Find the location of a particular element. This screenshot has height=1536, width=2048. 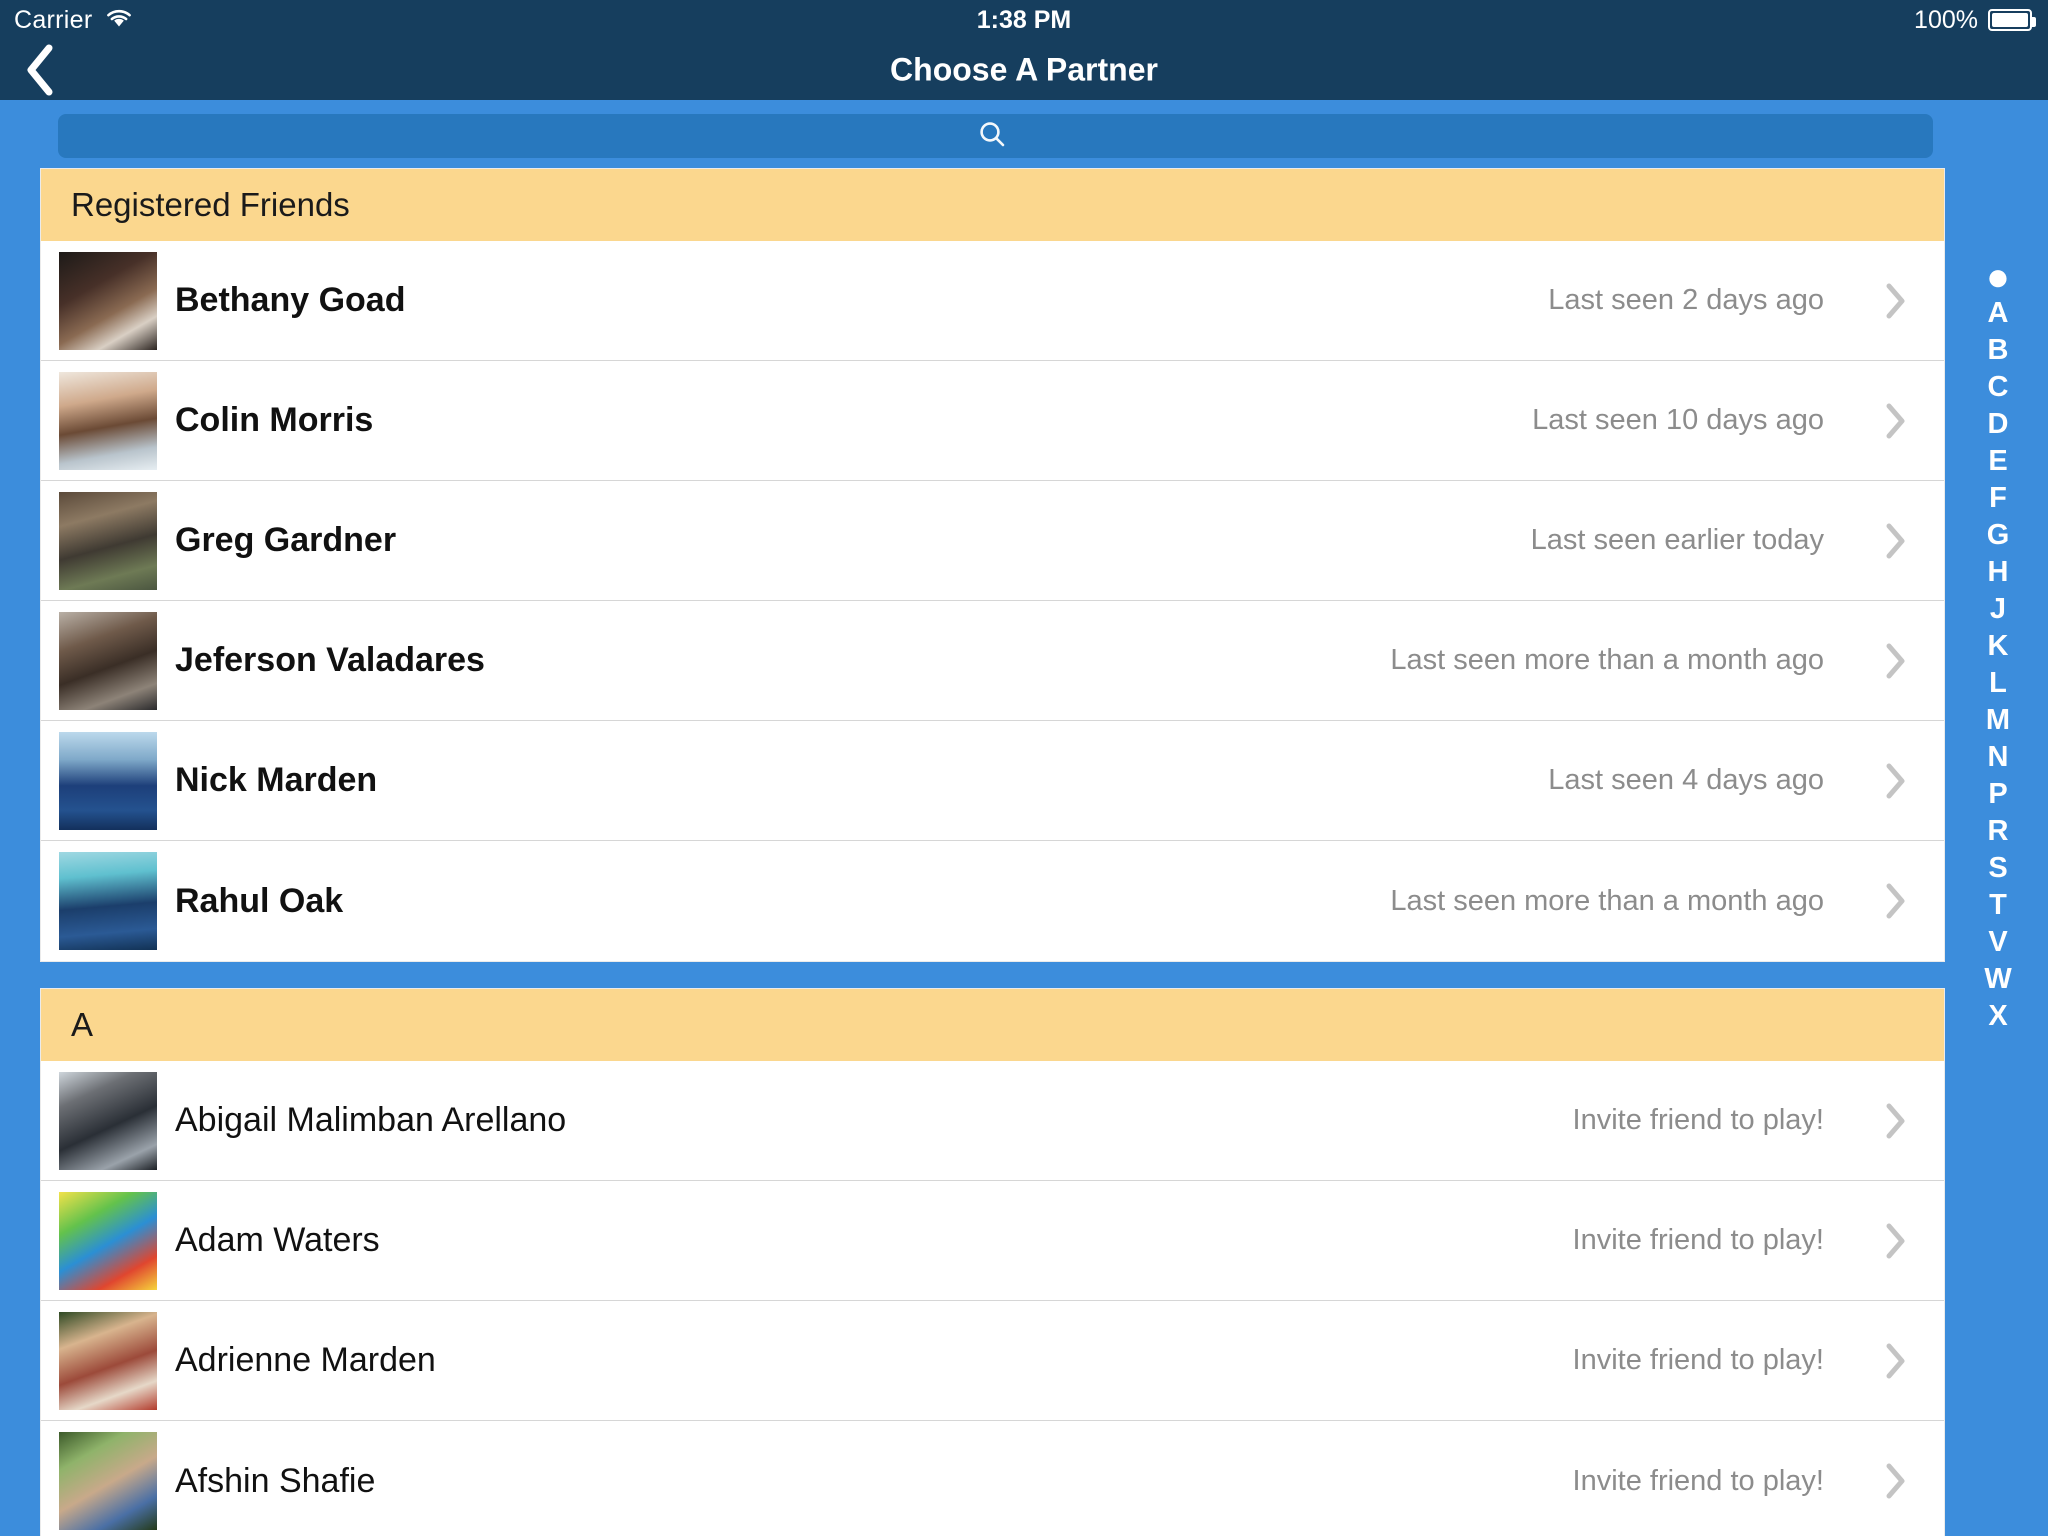

friend-name: Colin Morris is located at coordinates (274, 420).